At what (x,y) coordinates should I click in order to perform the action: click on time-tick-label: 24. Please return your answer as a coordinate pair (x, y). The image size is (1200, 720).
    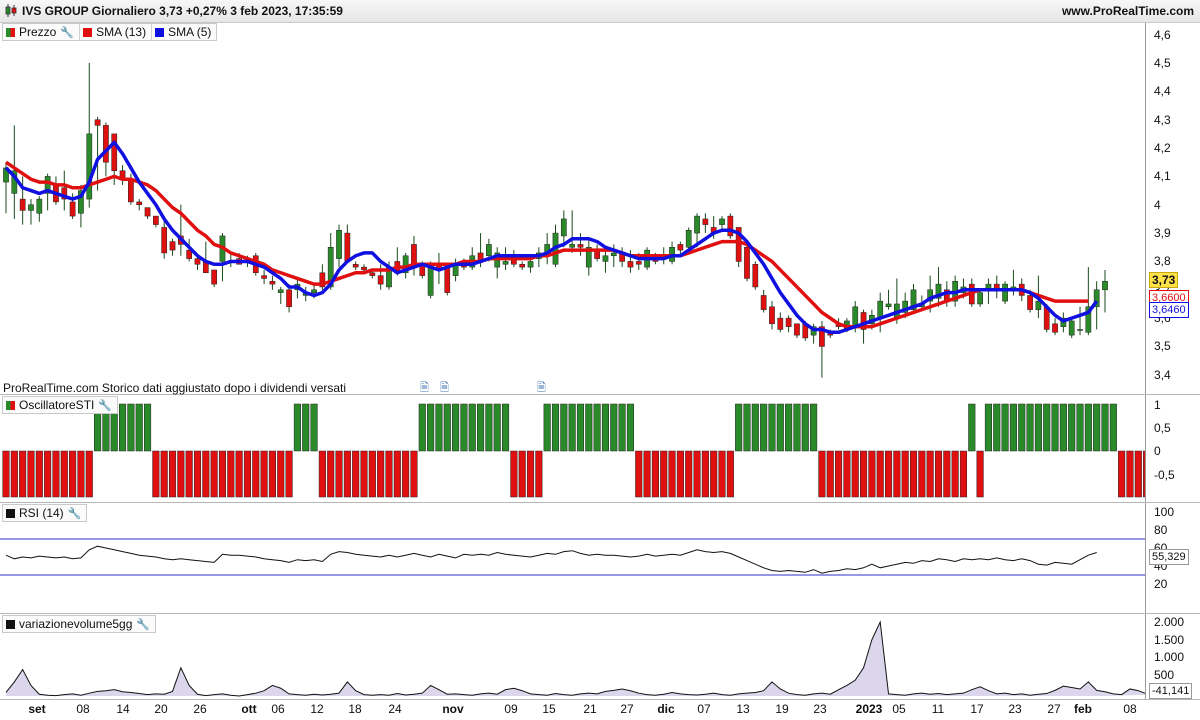
    Looking at the image, I should click on (395, 709).